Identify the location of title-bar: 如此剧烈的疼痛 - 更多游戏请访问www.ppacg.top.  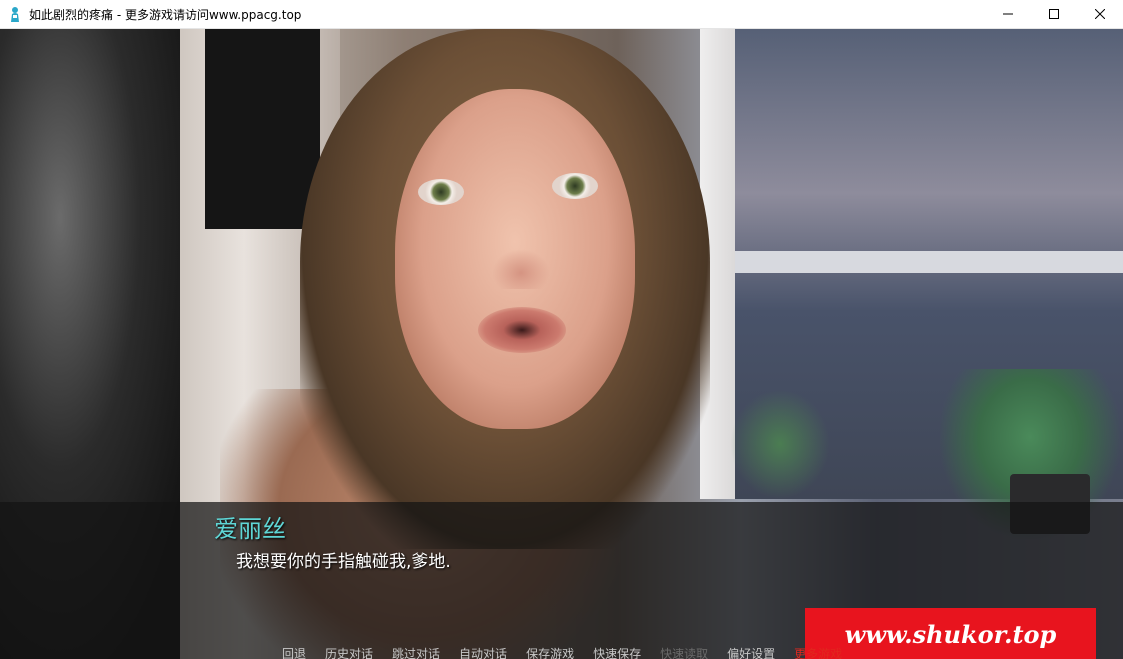
(561, 14).